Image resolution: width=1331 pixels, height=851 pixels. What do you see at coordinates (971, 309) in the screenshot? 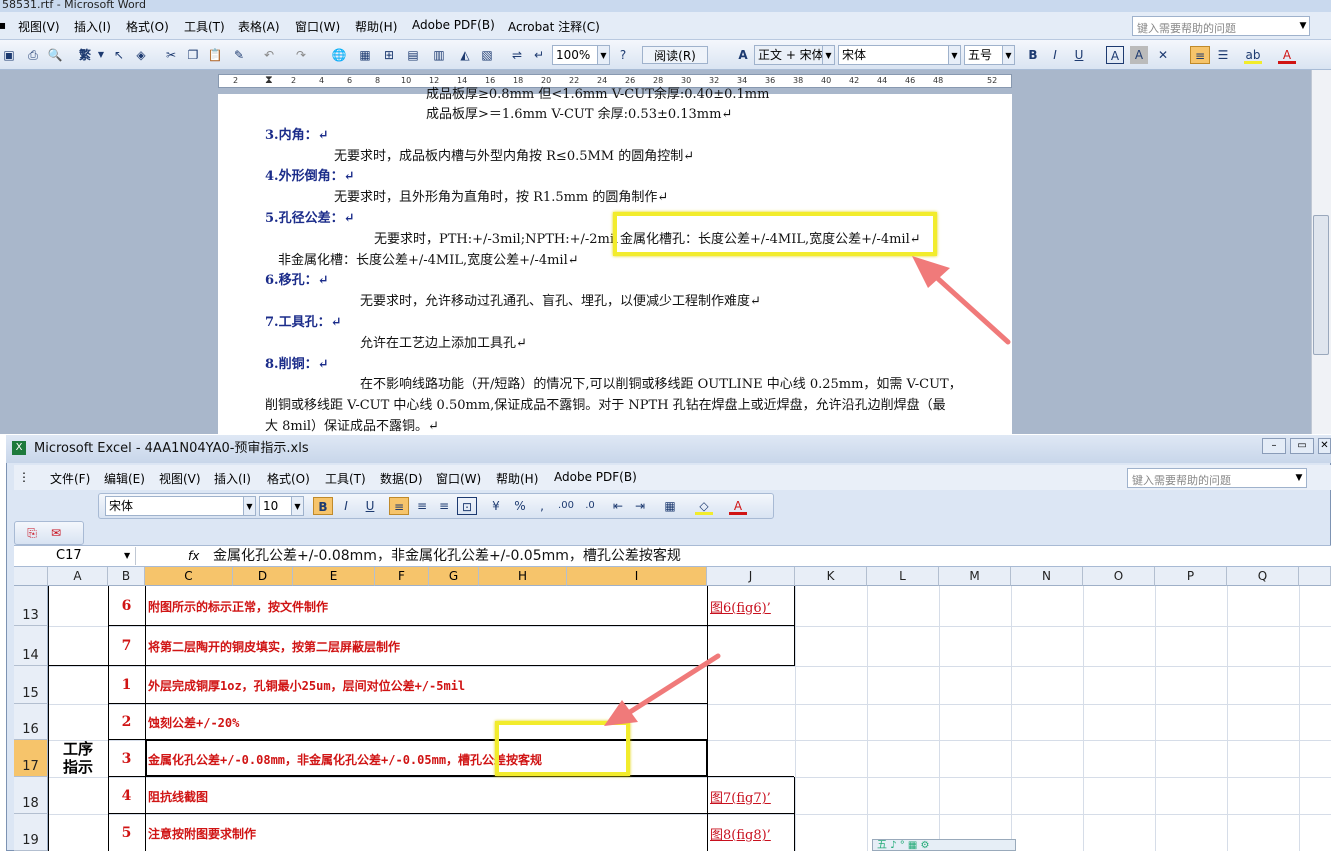
I see `arrow-line-word` at bounding box center [971, 309].